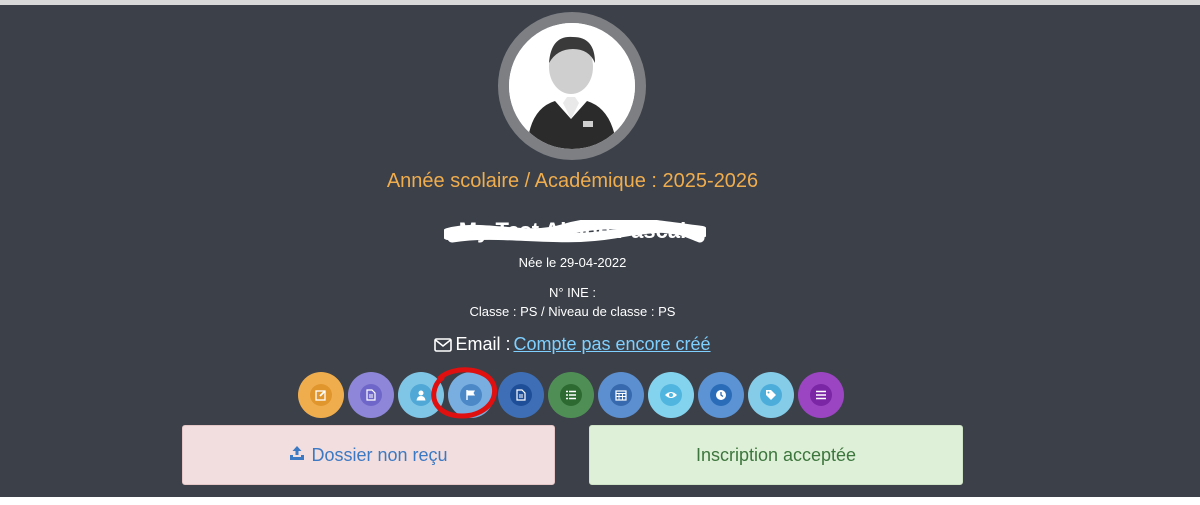  I want to click on eye-icon, so click(671, 395).